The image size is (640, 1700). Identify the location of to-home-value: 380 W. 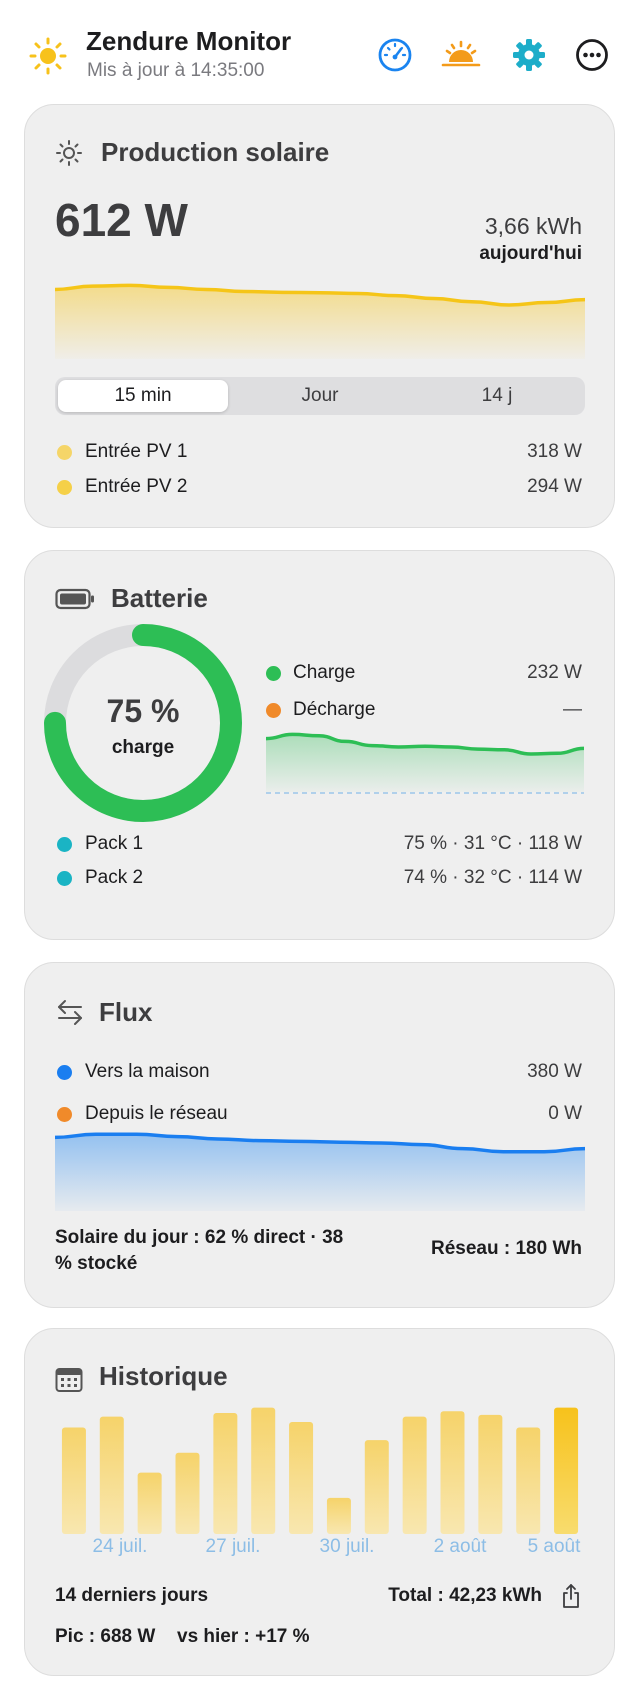
(554, 1071).